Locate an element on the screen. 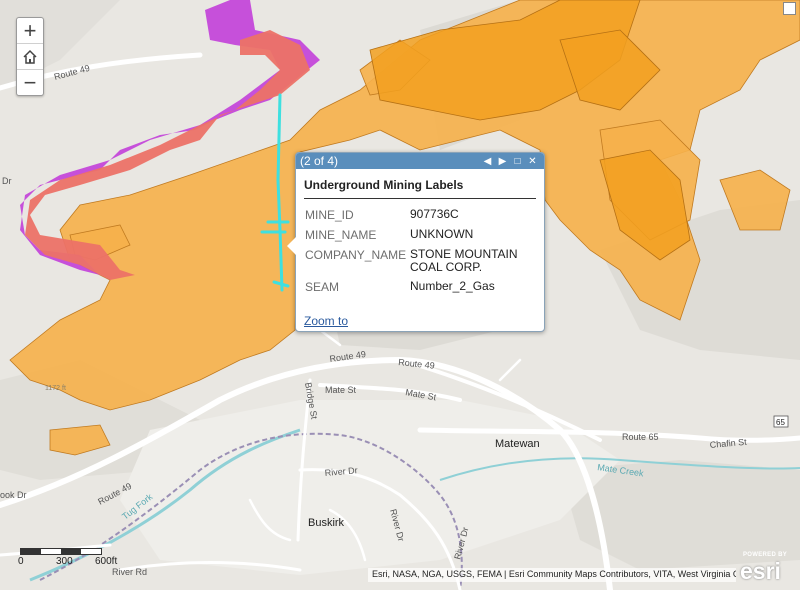 This screenshot has width=800, height=590. close-icon: ✕ is located at coordinates (532, 161).